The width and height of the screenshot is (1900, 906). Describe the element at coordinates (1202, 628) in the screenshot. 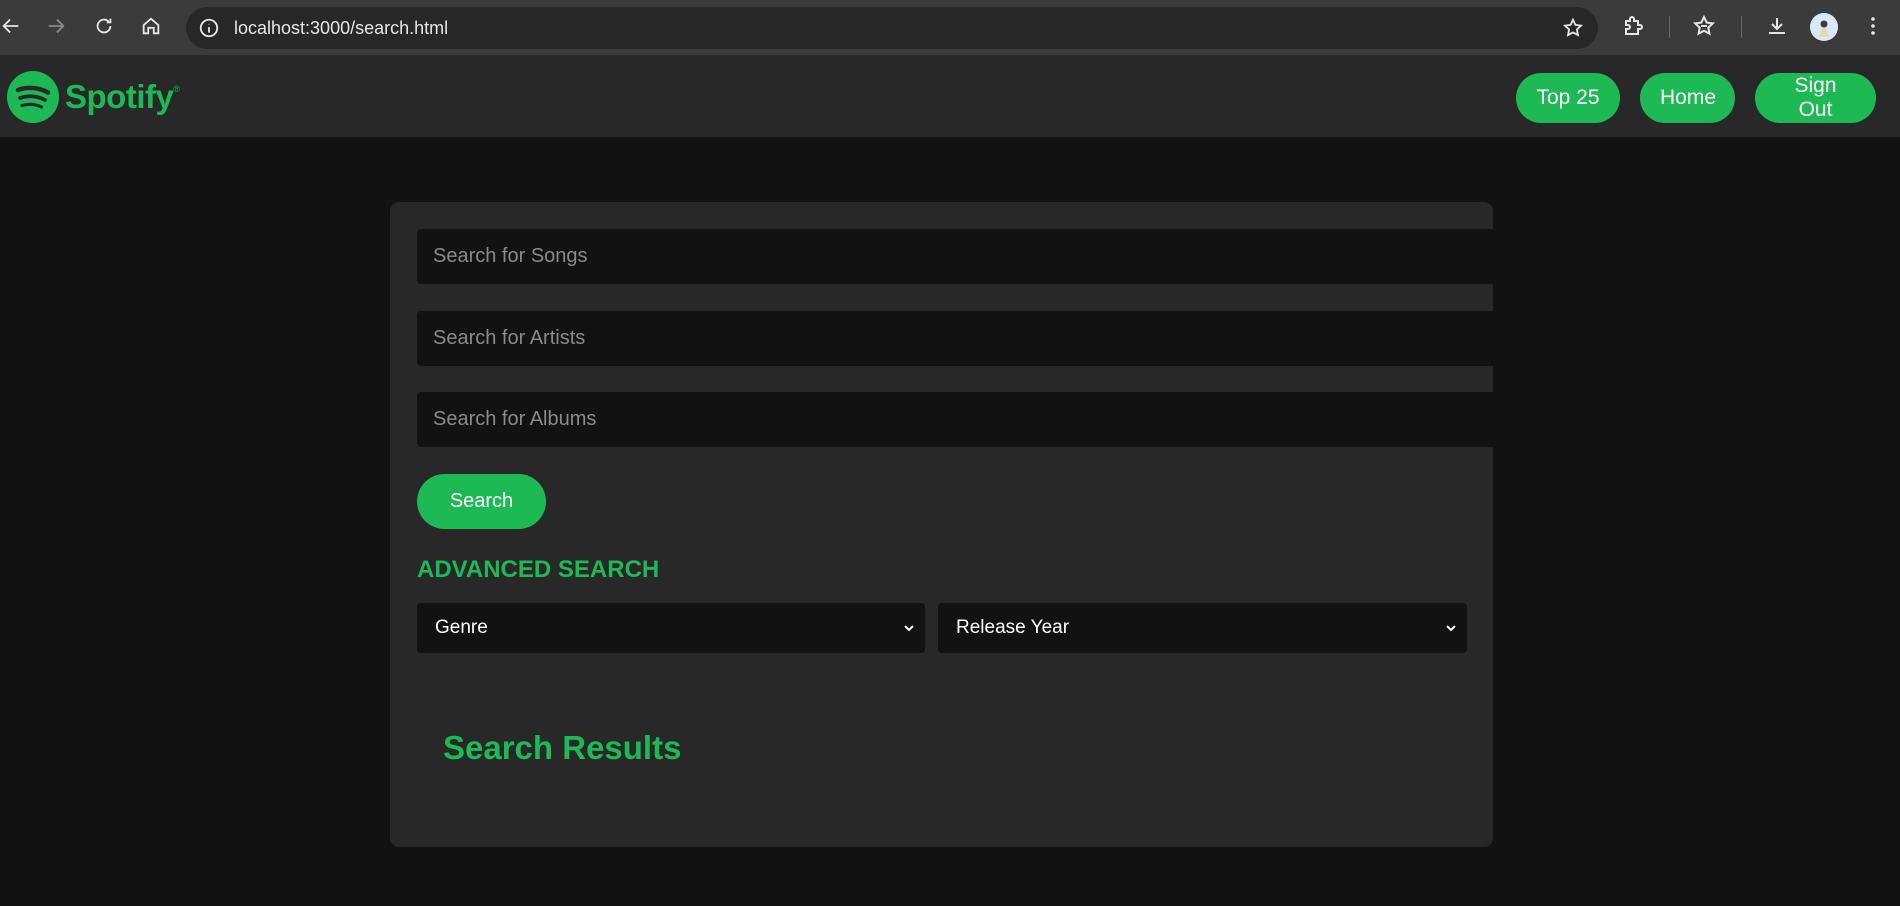

I see `release-year-select: Release Year` at that location.